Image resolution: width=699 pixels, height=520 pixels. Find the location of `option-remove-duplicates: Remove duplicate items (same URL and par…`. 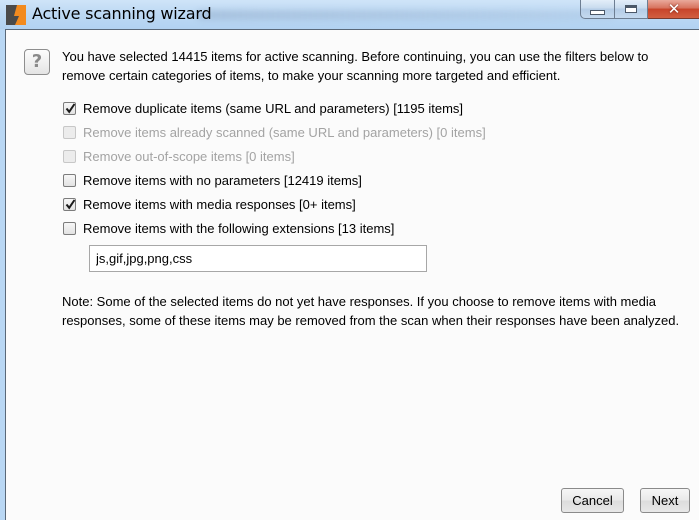

option-remove-duplicates: Remove duplicate items (same URL and par… is located at coordinates (263, 108).